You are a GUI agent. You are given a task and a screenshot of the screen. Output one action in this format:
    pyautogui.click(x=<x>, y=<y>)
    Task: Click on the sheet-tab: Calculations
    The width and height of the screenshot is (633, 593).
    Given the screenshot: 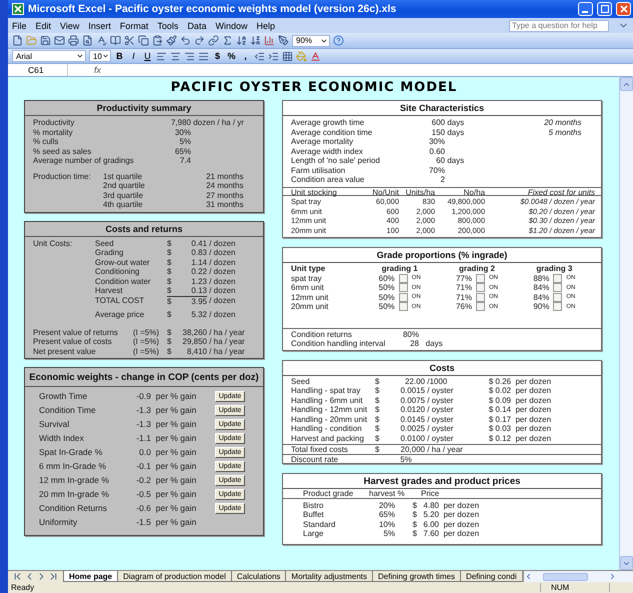 What is the action you would take?
    pyautogui.click(x=258, y=576)
    